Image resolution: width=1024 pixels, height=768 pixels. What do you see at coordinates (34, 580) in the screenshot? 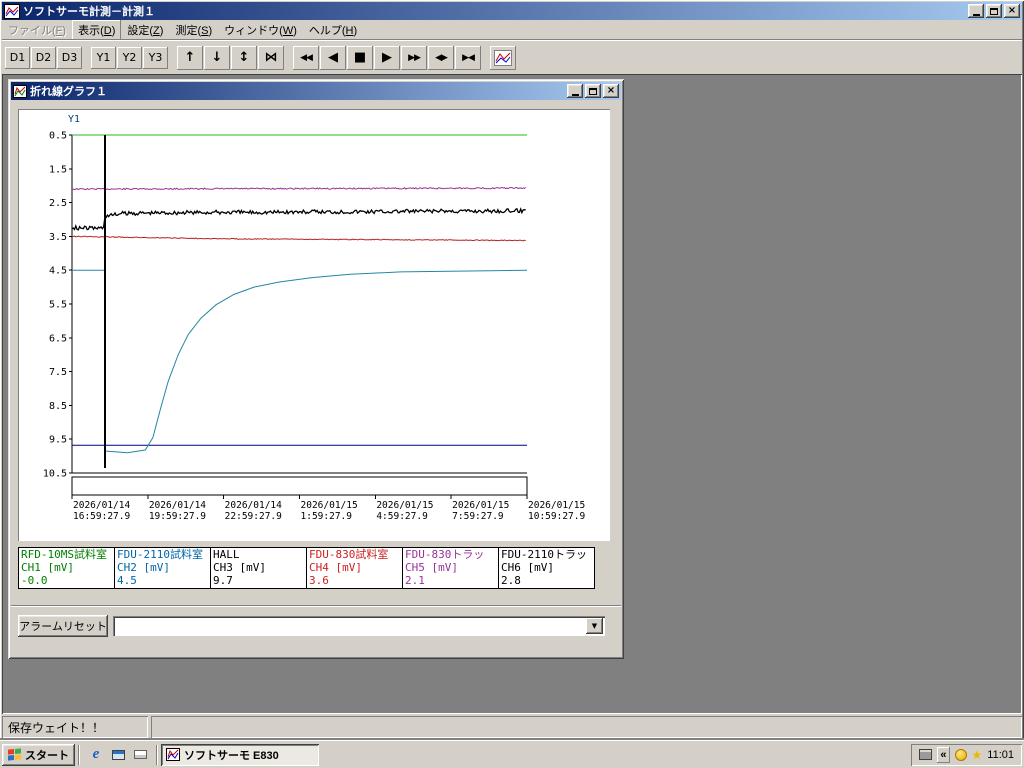
I see `legend-value: -0.0` at bounding box center [34, 580].